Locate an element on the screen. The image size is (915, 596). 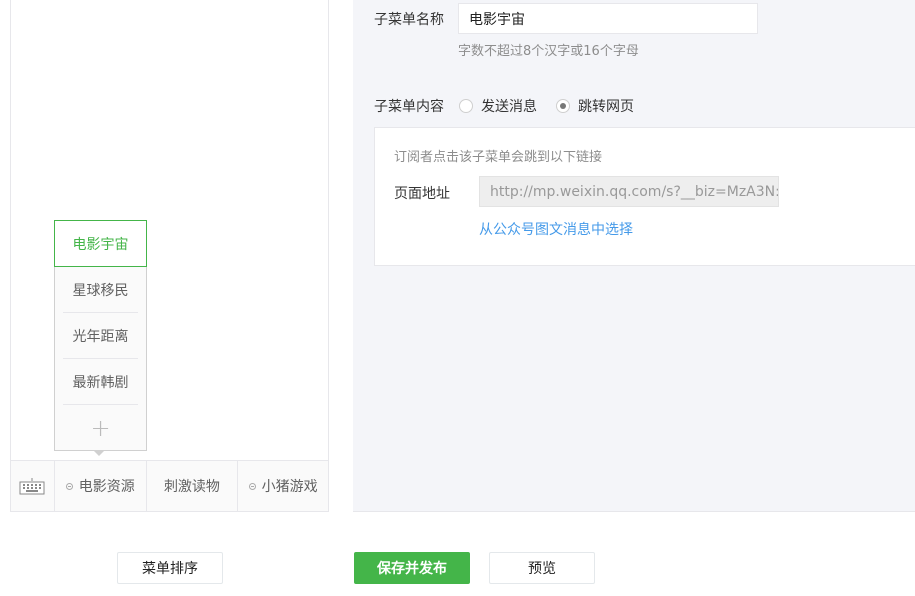
page-url-input is located at coordinates (629, 191).